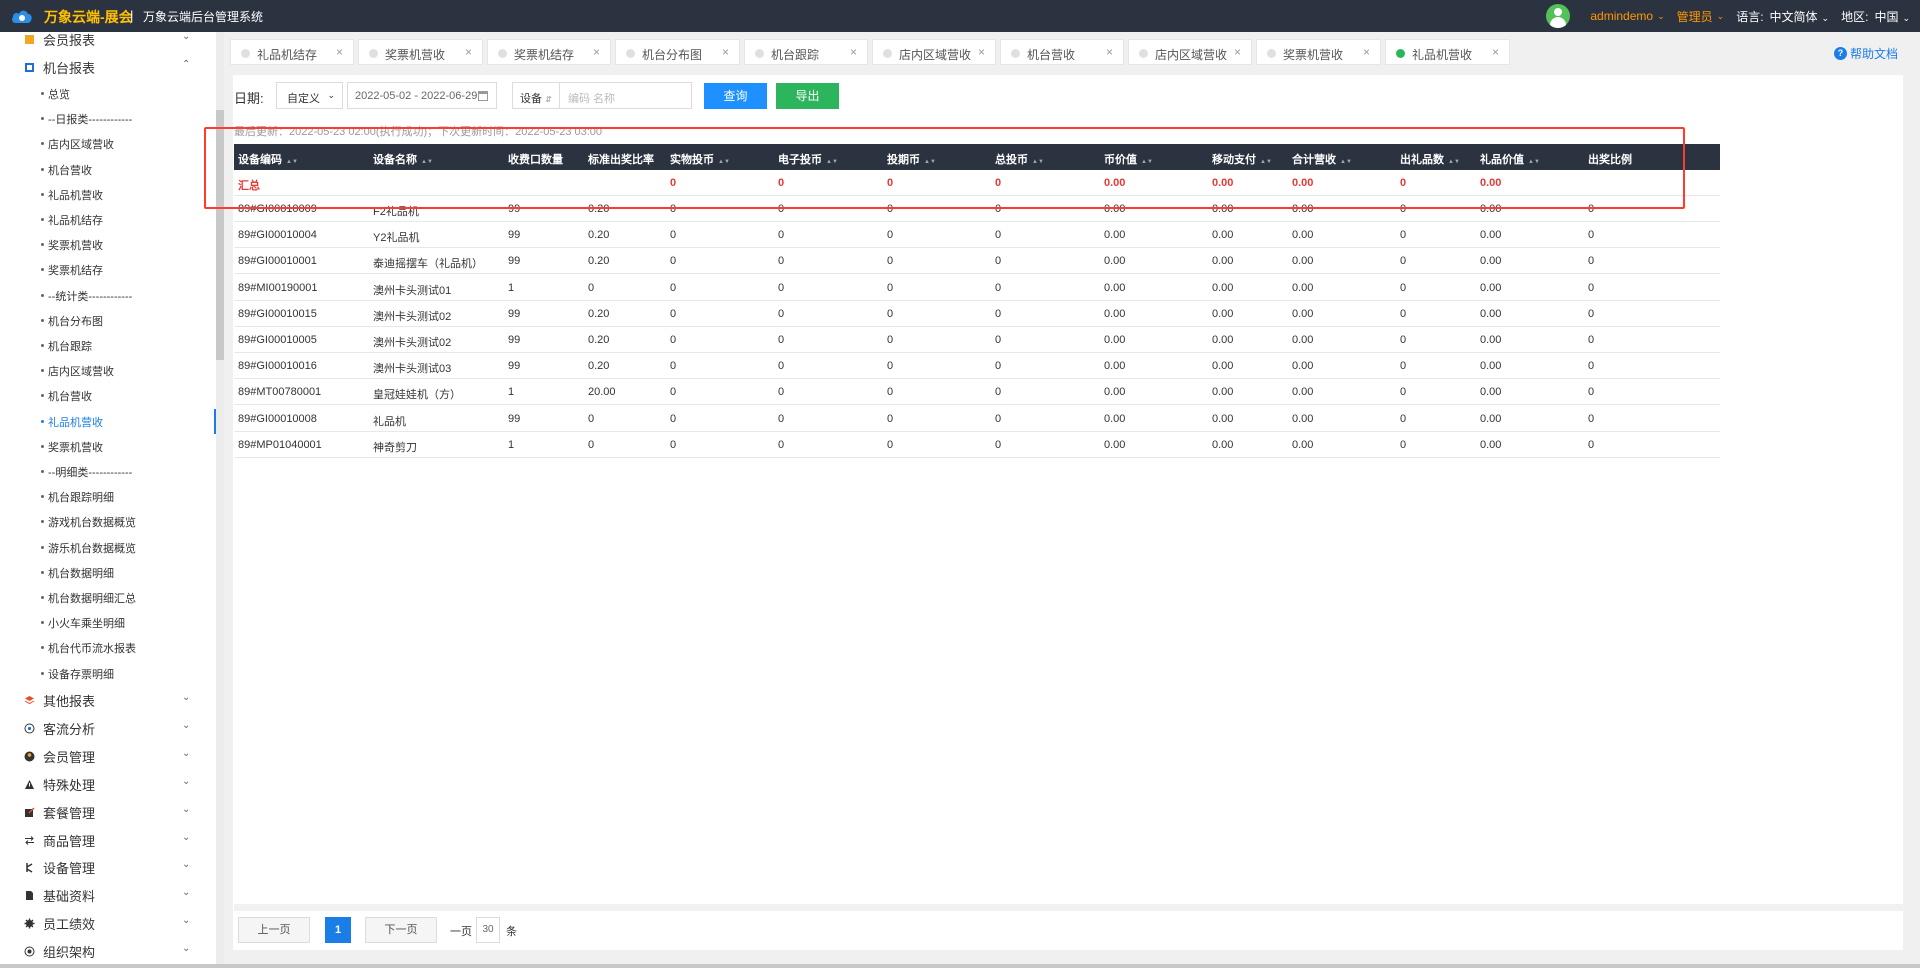 Image resolution: width=1920 pixels, height=968 pixels. I want to click on date-label: 日期:, so click(249, 98).